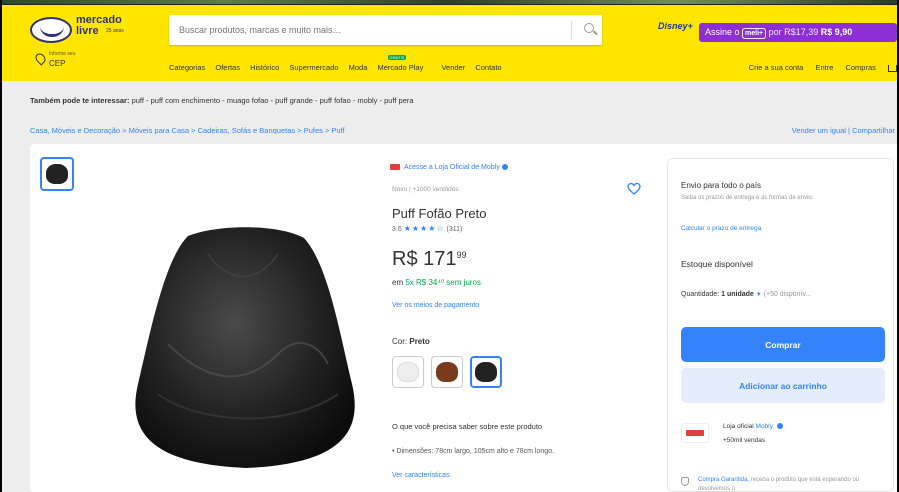  Describe the element at coordinates (634, 189) in the screenshot. I see `heart-icon` at that location.